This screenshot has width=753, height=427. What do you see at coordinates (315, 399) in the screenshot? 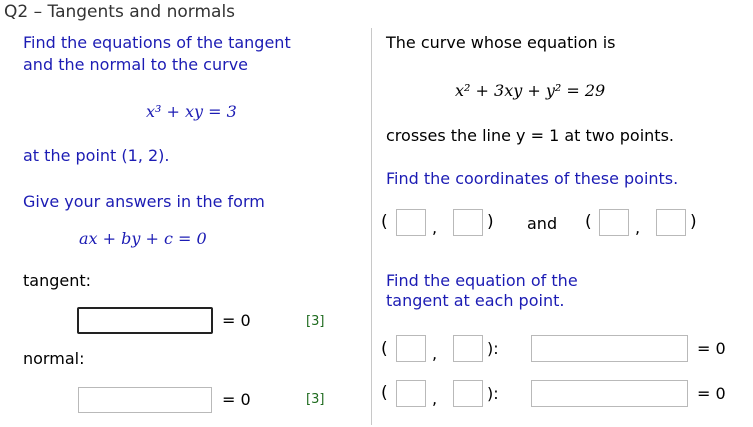
I see `normal-marks: [3]` at bounding box center [315, 399].